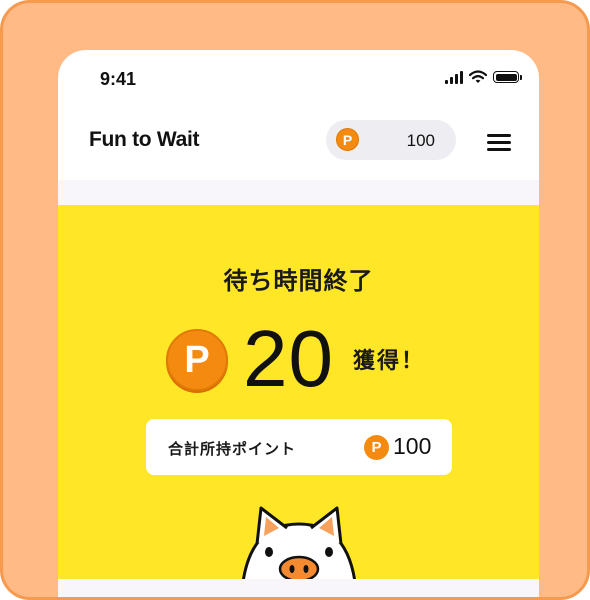  I want to click on earned-label: 獲得！, so click(389, 361).